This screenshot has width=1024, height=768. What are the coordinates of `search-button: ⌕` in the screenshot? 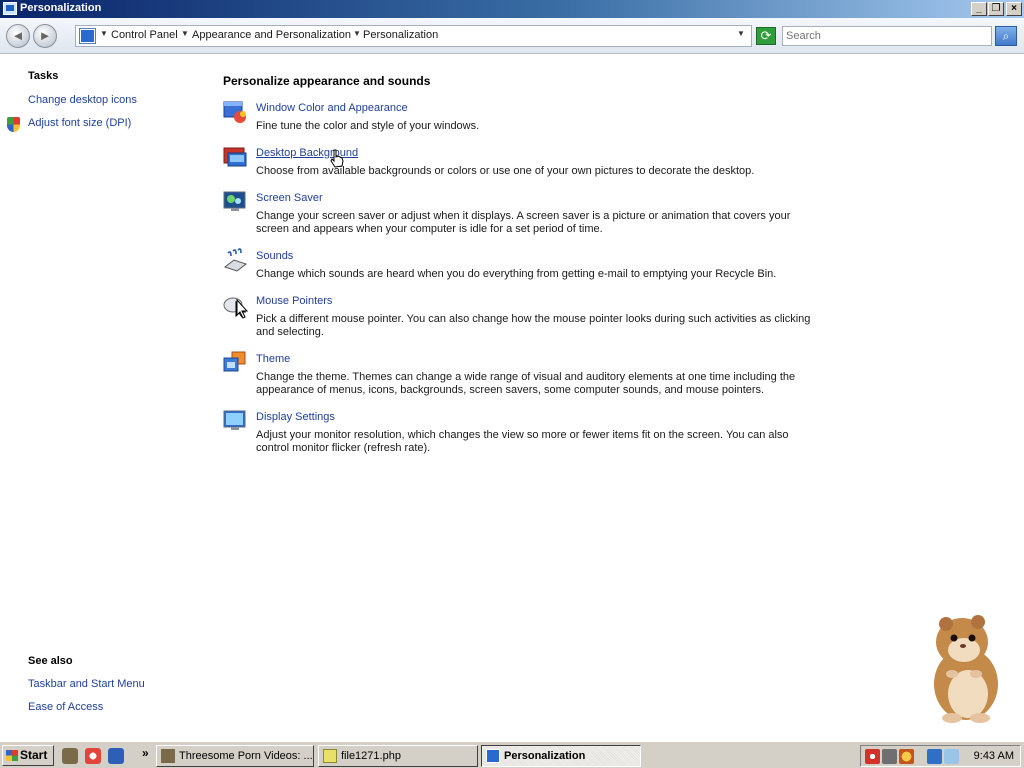 It's located at (1006, 36).